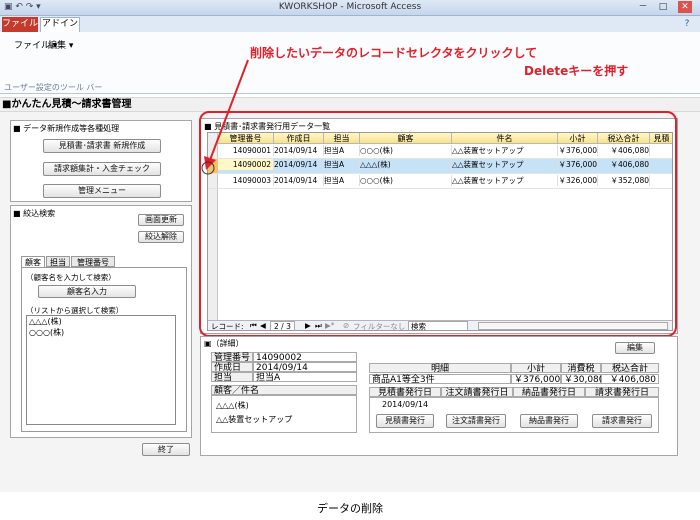  Describe the element at coordinates (476, 421) in the screenshot. I see `issue-order-button: 注文請書発行` at that location.